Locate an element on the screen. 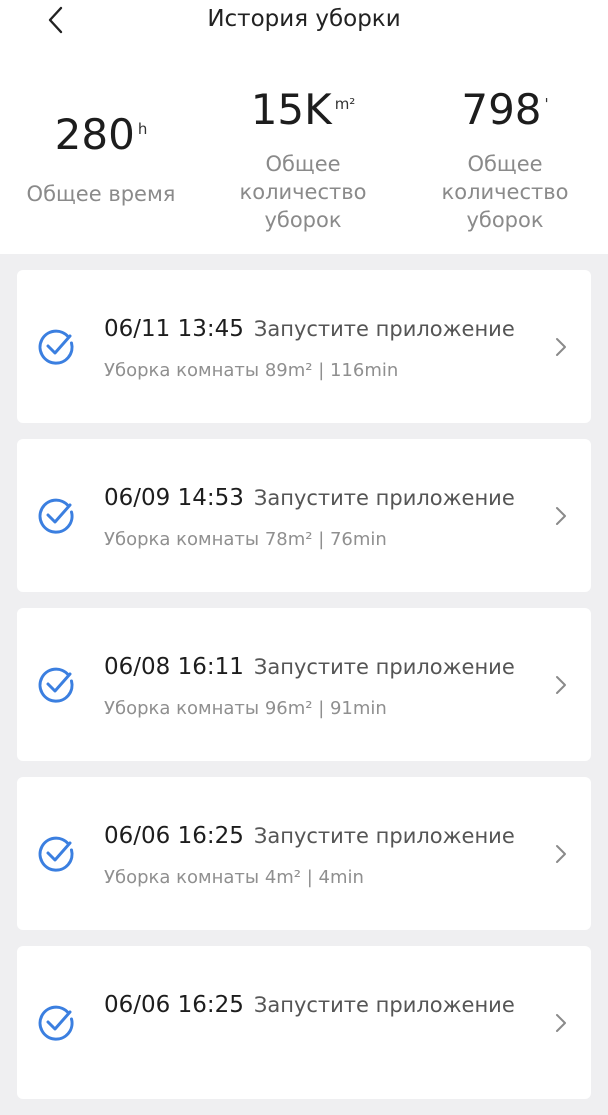  record-details: Уборка комнаты 78m² | 76min is located at coordinates (245, 539).